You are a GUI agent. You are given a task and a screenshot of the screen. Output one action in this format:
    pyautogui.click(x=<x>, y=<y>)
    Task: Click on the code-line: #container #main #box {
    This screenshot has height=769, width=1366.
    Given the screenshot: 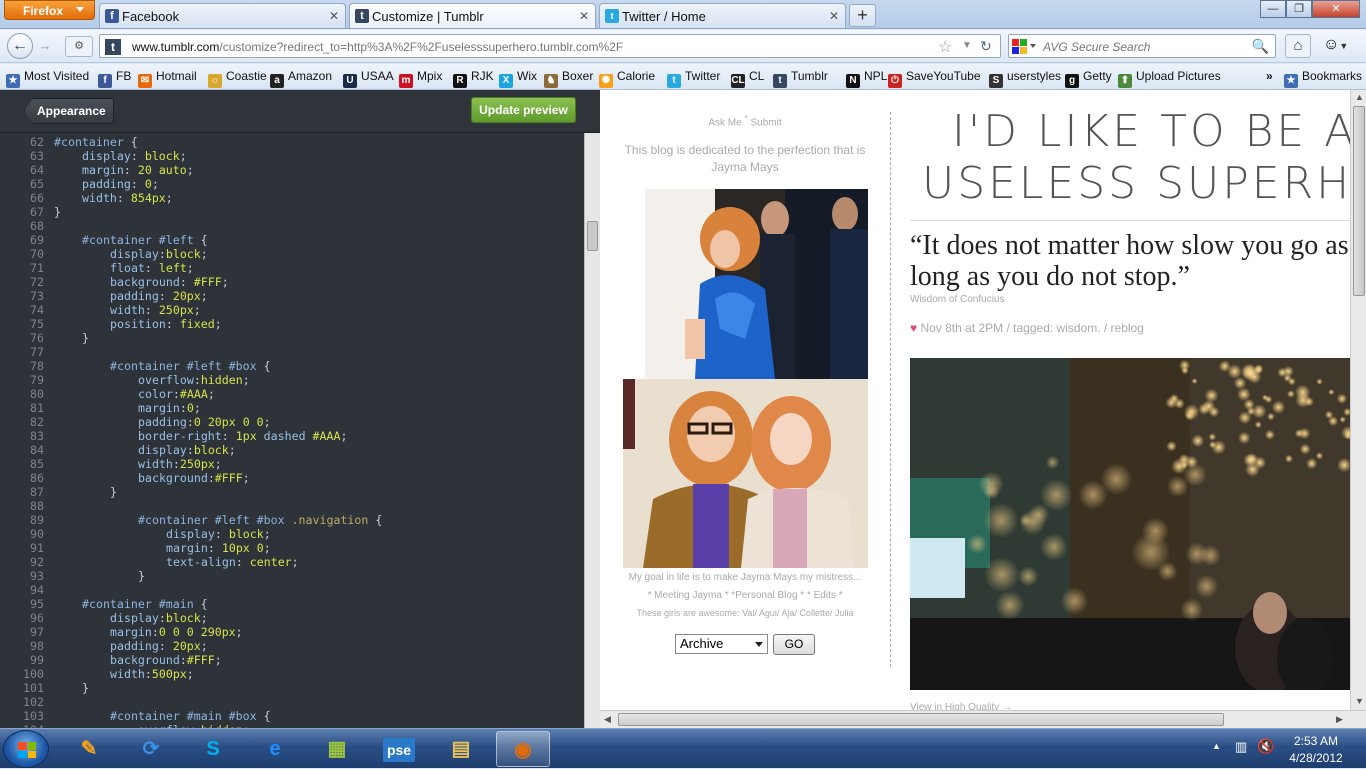 What is the action you would take?
    pyautogui.click(x=190, y=716)
    